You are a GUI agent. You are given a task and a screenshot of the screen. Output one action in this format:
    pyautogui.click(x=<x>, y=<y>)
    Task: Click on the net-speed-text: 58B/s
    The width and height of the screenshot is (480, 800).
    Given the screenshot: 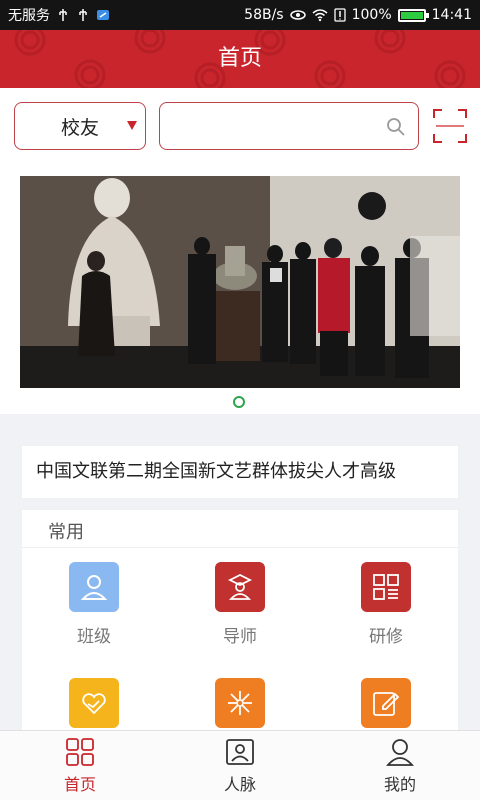 What is the action you would take?
    pyautogui.click(x=264, y=15)
    